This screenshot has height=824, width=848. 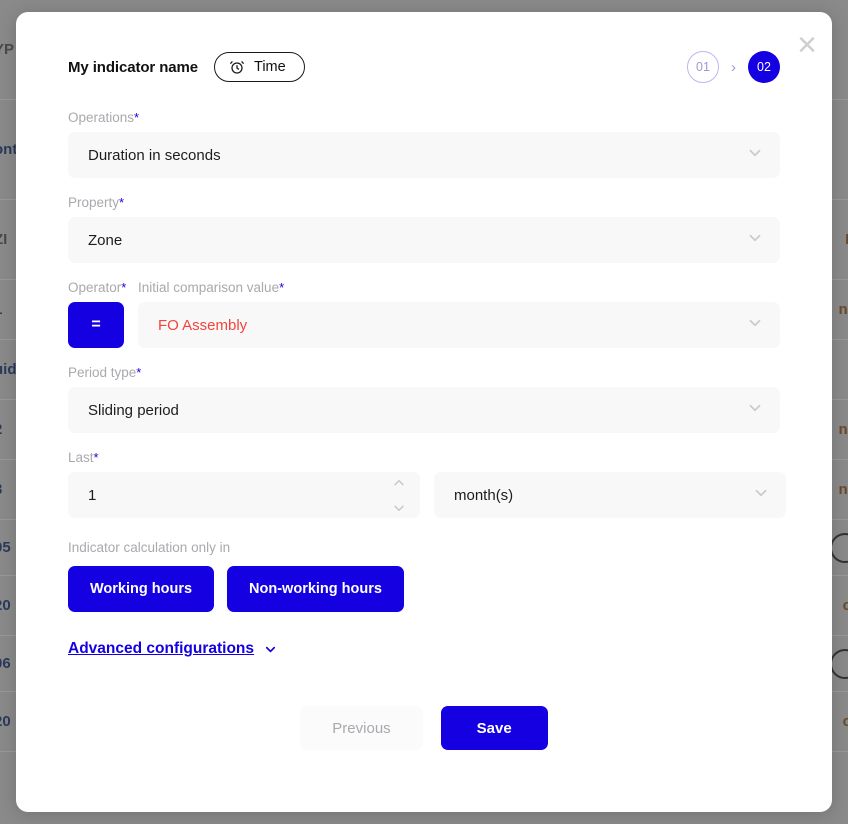 What do you see at coordinates (610, 495) in the screenshot?
I see `last-unit-select: month(s)` at bounding box center [610, 495].